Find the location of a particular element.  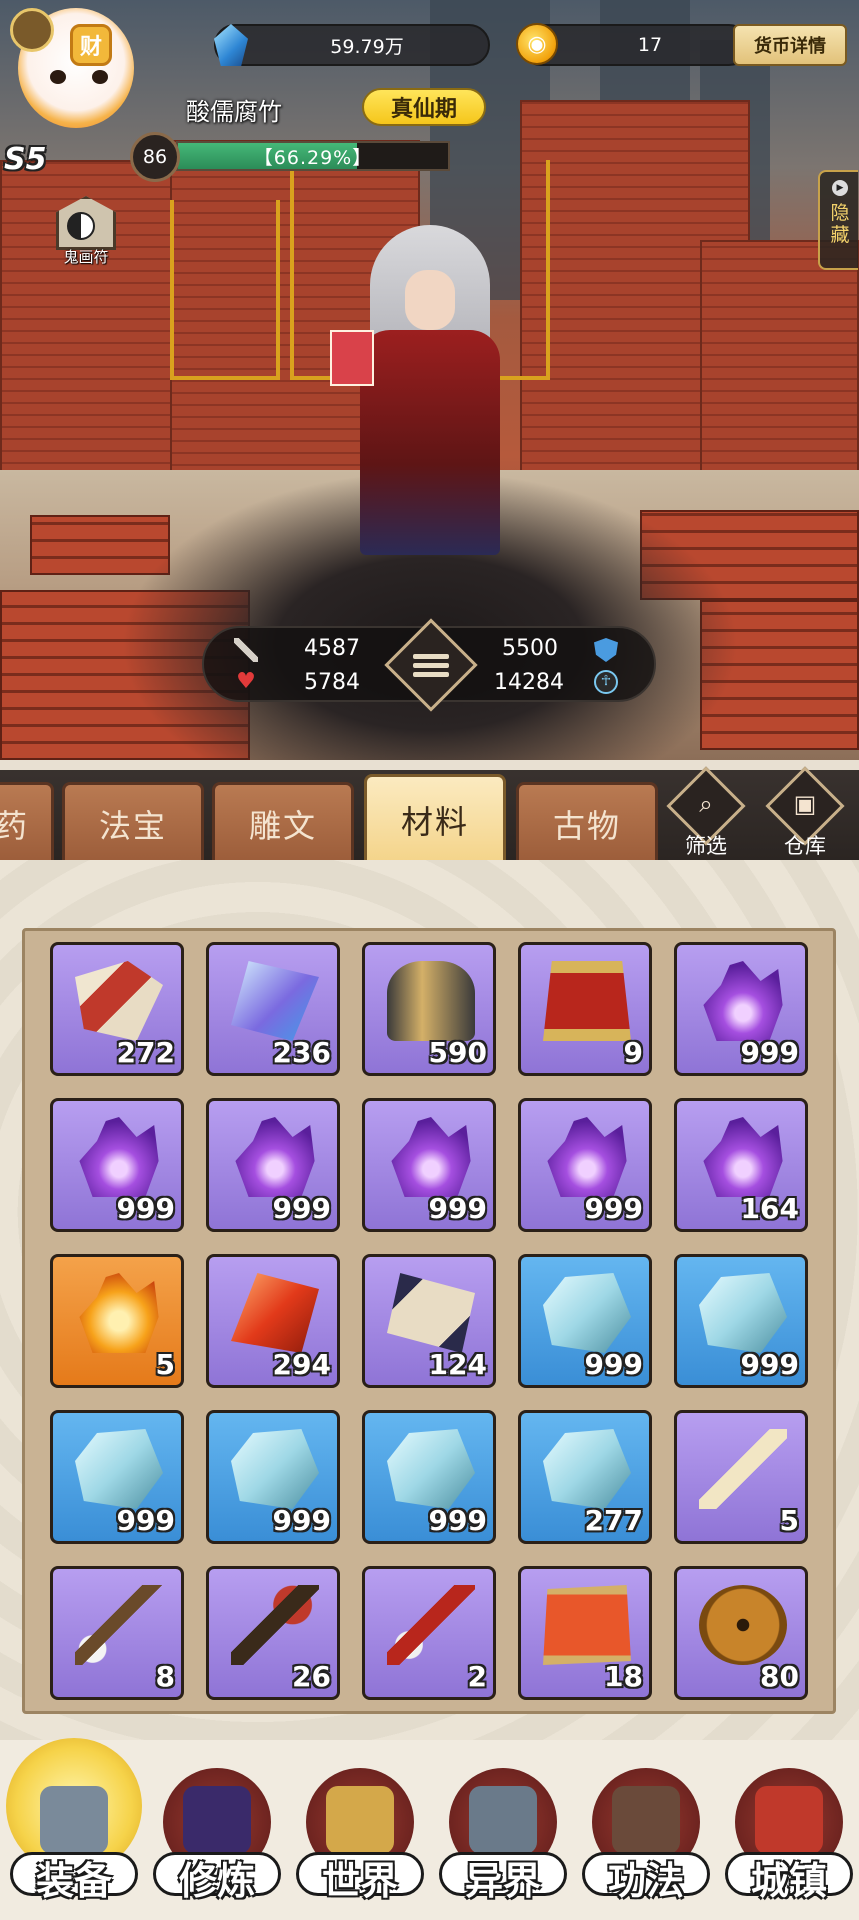

shield-icon is located at coordinates (606, 650).